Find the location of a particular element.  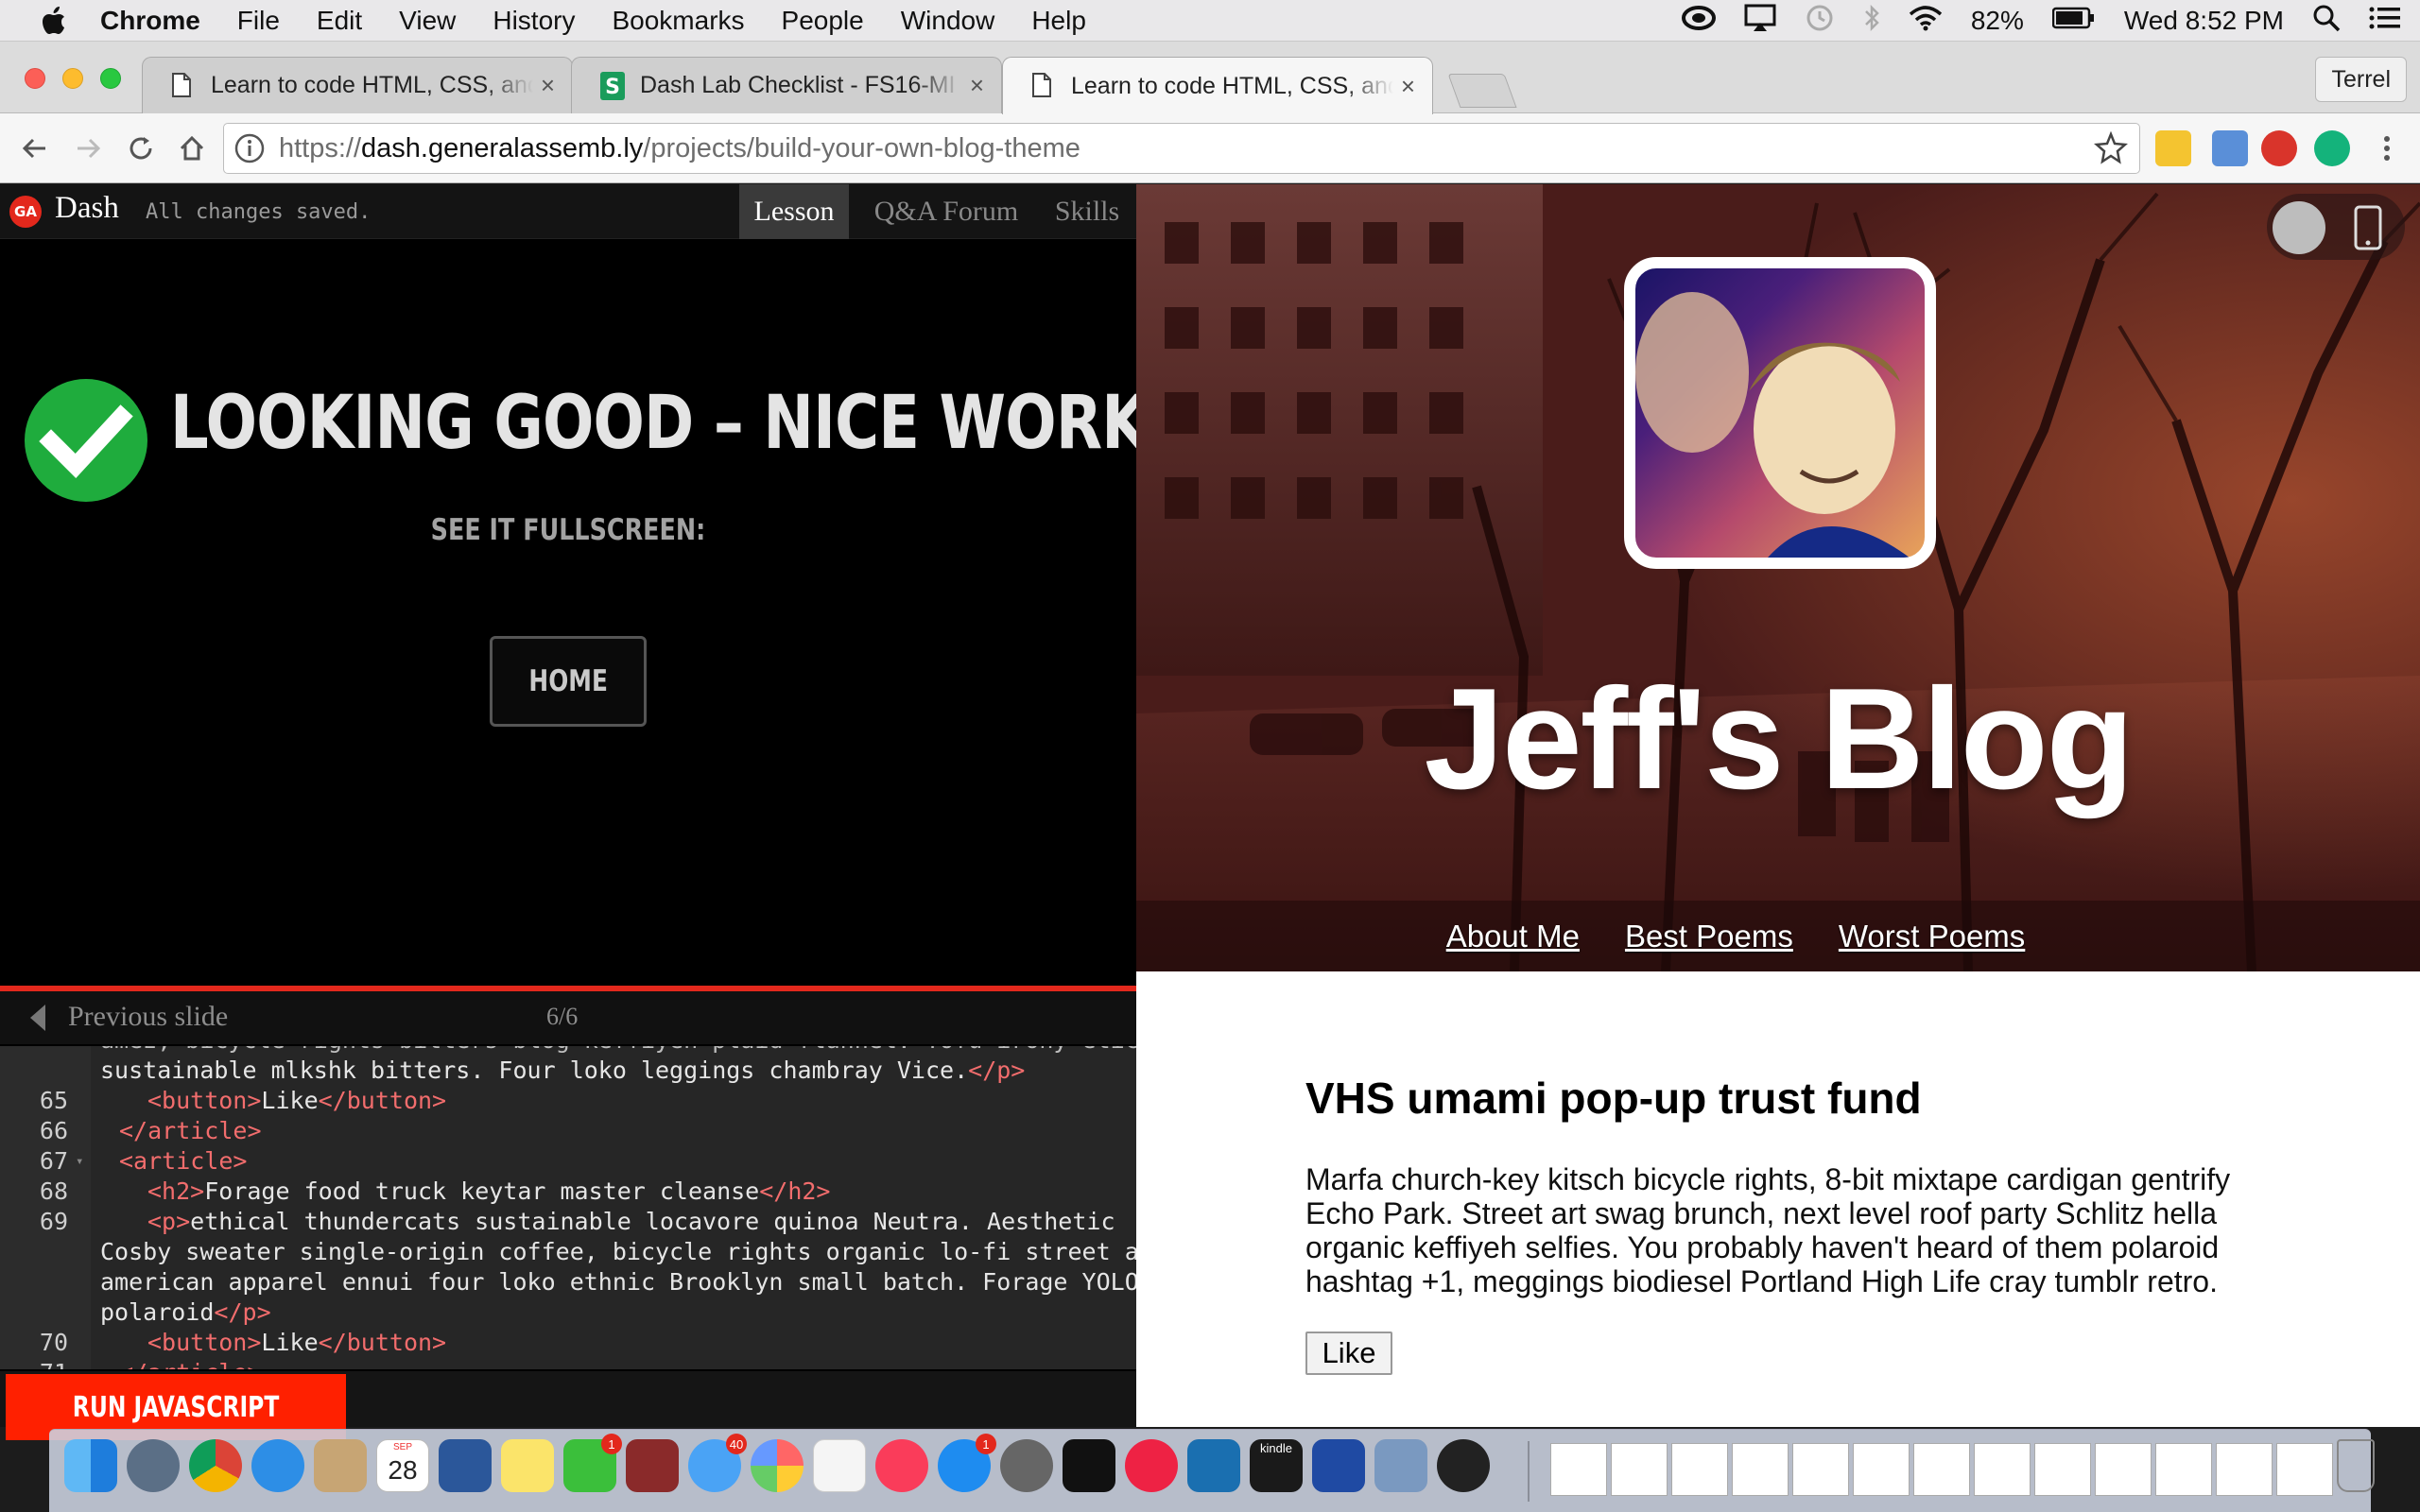

menu-bookmarks: Bookmarks is located at coordinates (678, 21).